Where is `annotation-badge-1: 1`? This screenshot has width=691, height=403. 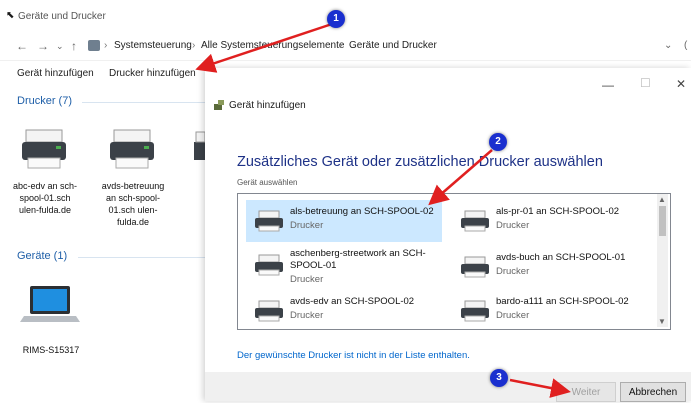 annotation-badge-1: 1 is located at coordinates (336, 19).